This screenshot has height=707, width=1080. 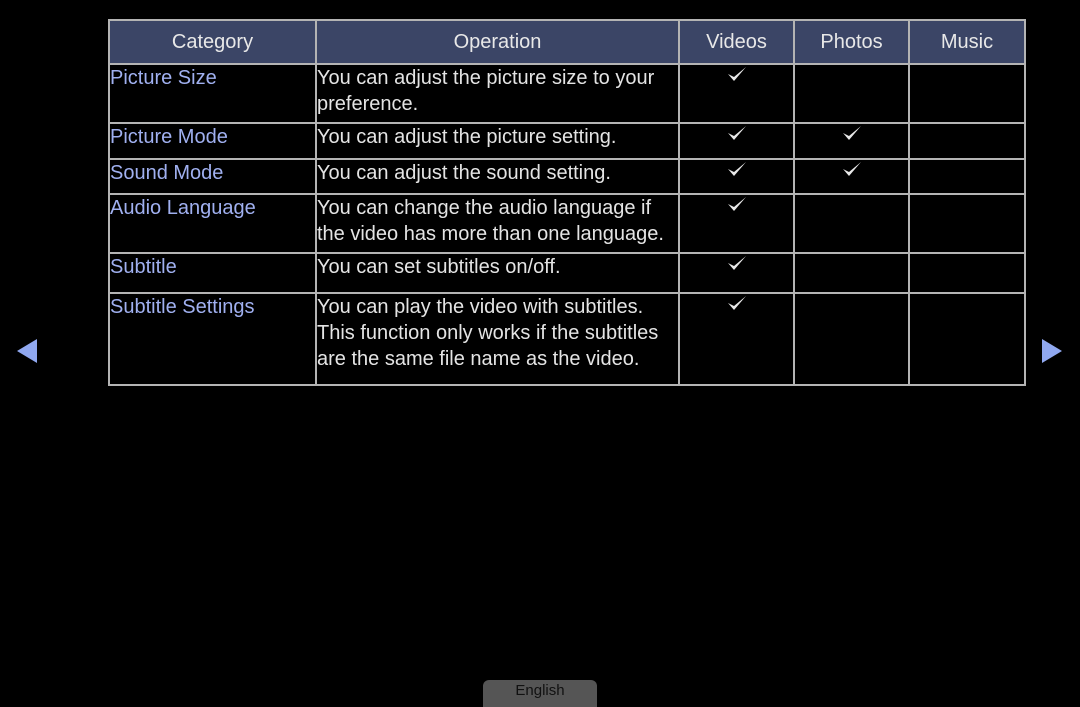 I want to click on category-cell: Sound Mode, so click(x=212, y=176).